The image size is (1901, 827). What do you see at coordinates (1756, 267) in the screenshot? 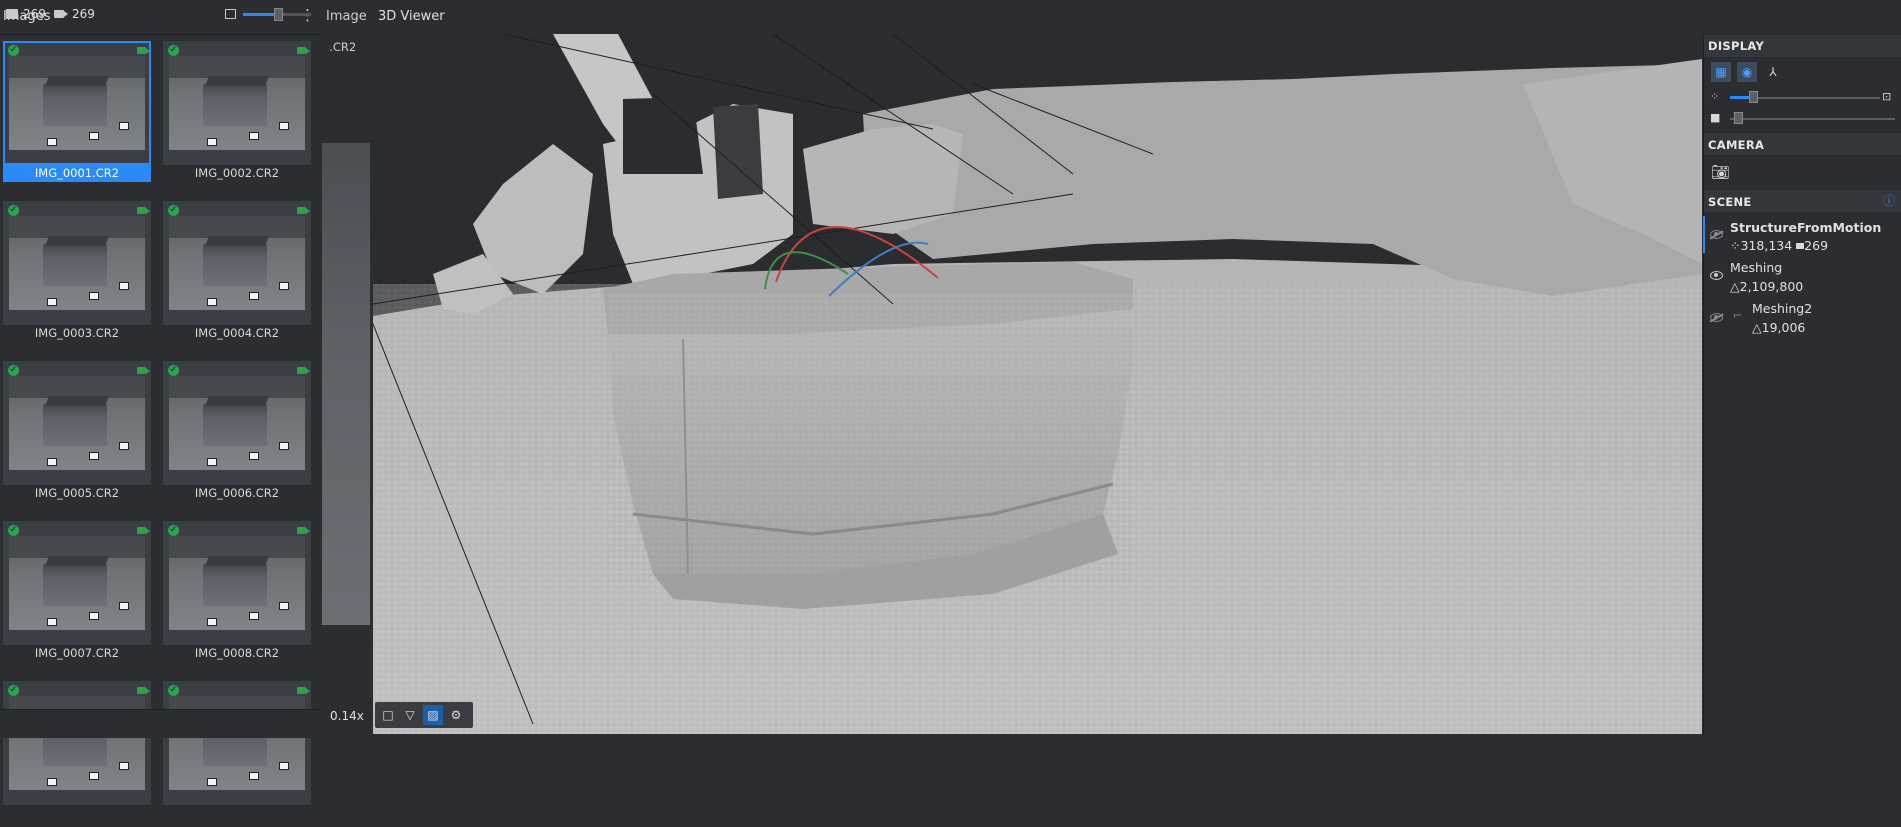
I see `scene-item-name: Meshing` at bounding box center [1756, 267].